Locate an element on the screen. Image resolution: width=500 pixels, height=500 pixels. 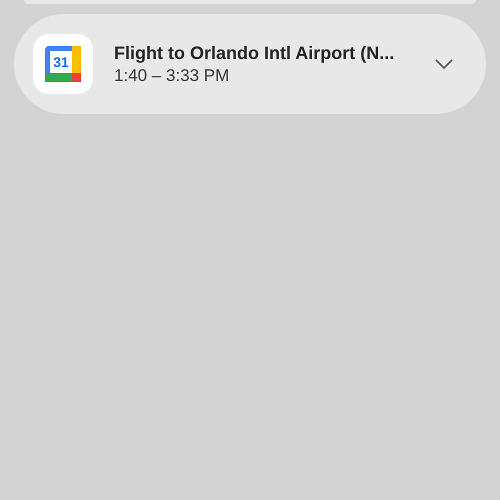
chevron-icon is located at coordinates (444, 64).